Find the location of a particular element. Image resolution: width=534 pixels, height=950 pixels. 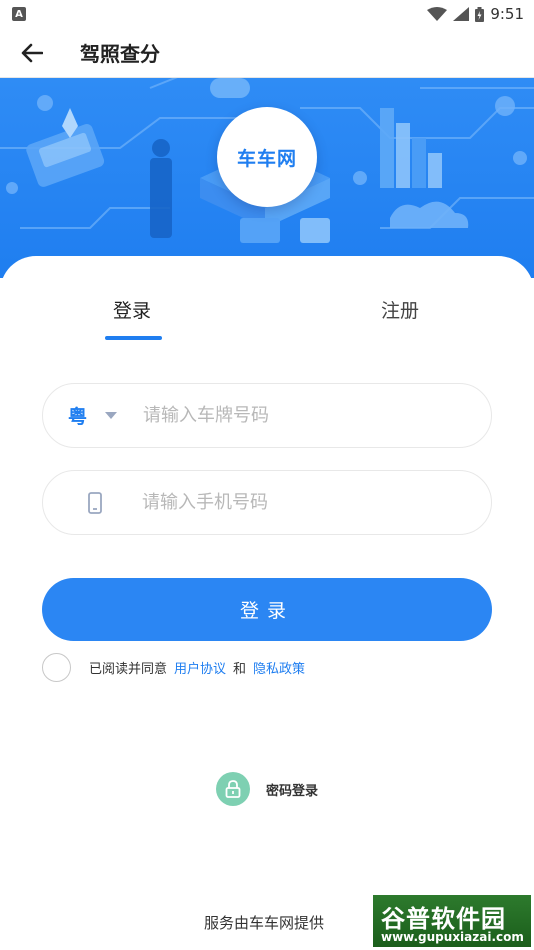

status-time: 9:51 is located at coordinates (507, 14).